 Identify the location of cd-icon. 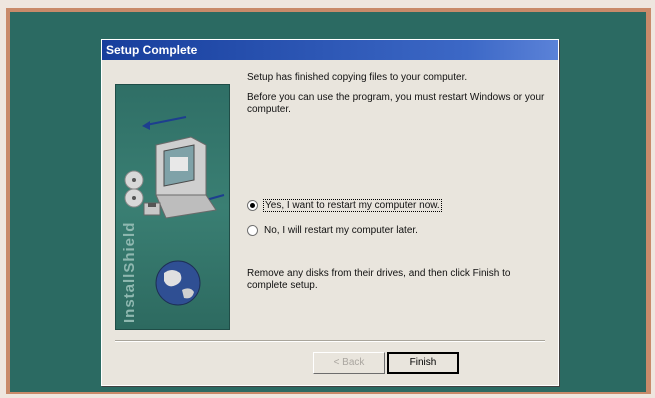
(134, 189).